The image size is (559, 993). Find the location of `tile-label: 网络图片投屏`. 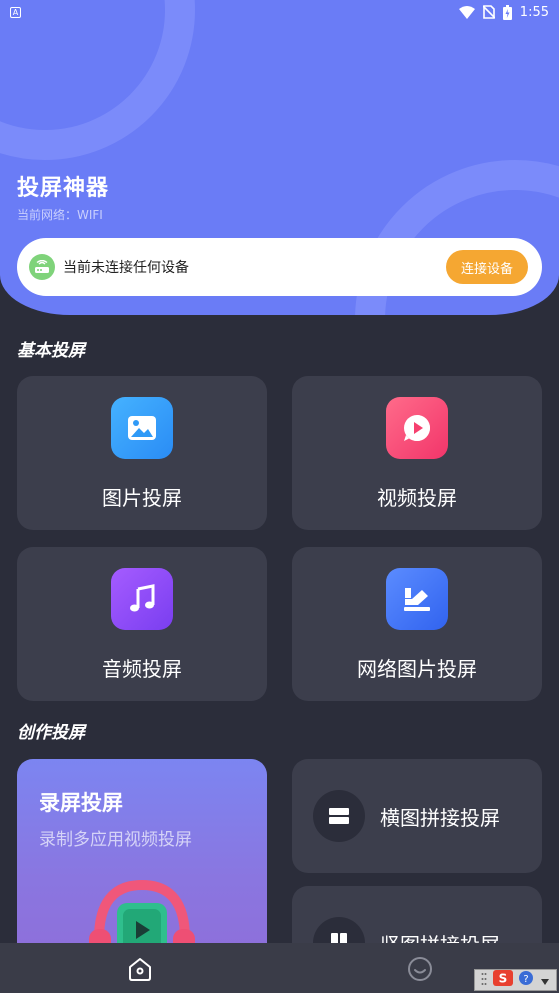

tile-label: 网络图片投屏 is located at coordinates (417, 669).